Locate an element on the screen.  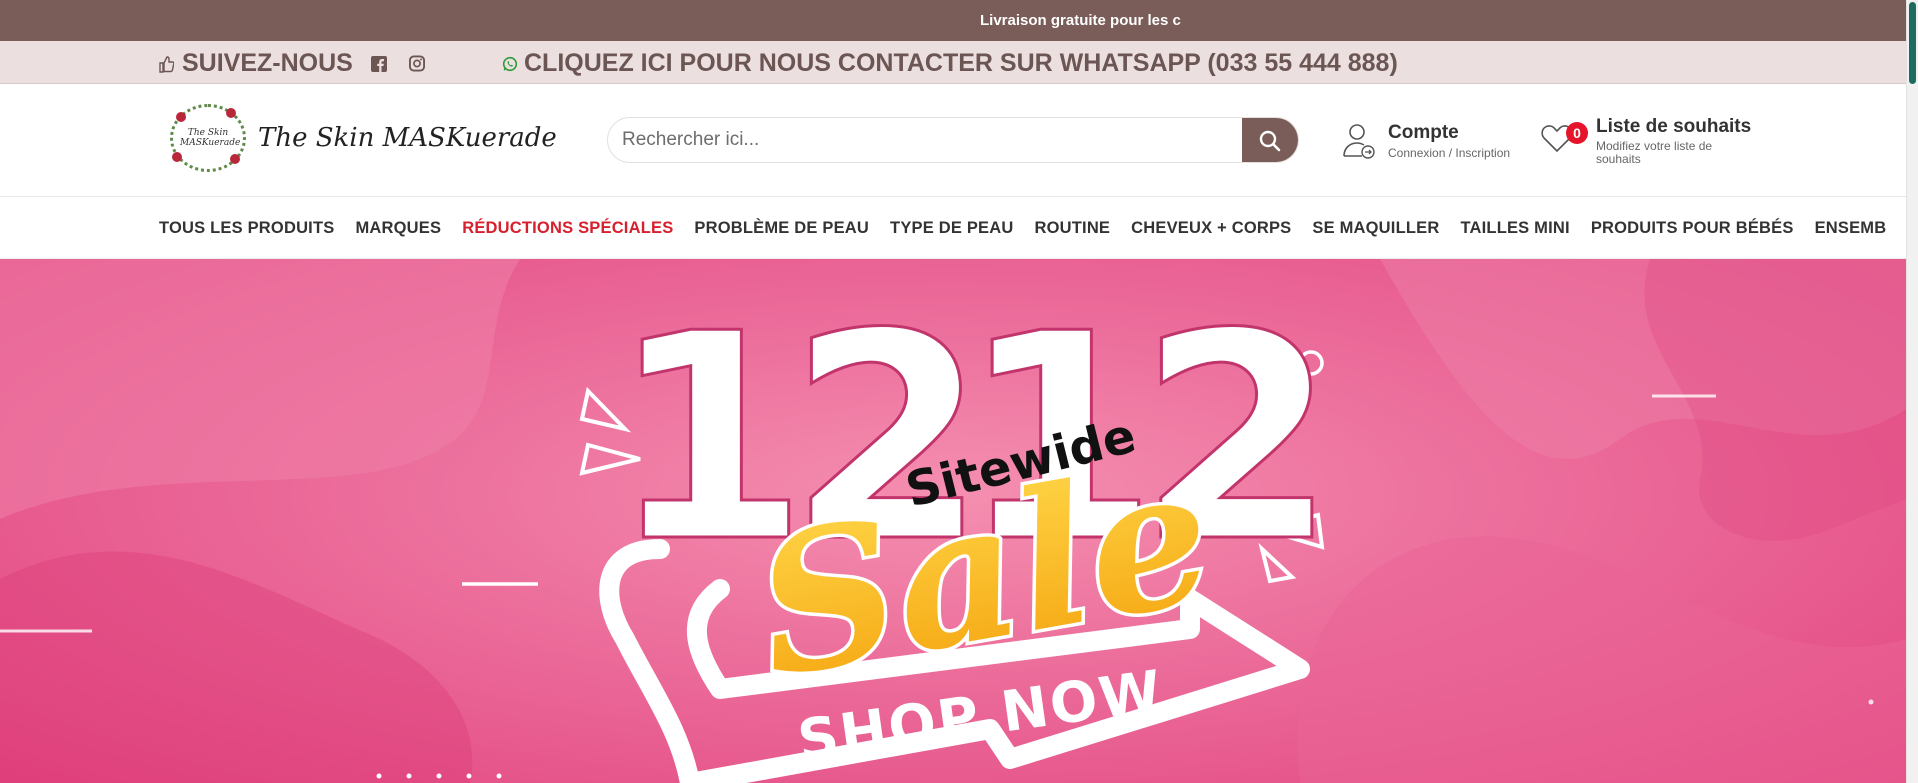
nav-item-makeup: SE MAQUILLER is located at coordinates (1375, 228).